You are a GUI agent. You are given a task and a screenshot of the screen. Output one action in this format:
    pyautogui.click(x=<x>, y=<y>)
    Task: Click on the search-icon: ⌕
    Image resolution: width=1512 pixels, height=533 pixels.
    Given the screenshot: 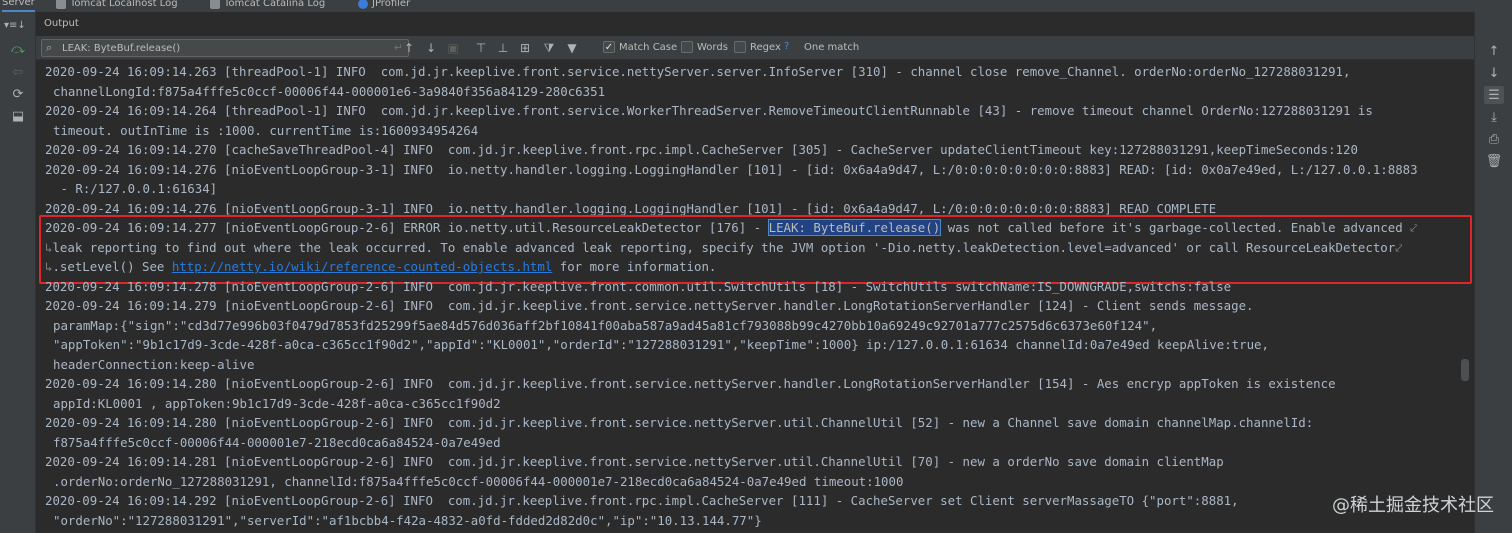 What is the action you would take?
    pyautogui.click(x=49, y=48)
    